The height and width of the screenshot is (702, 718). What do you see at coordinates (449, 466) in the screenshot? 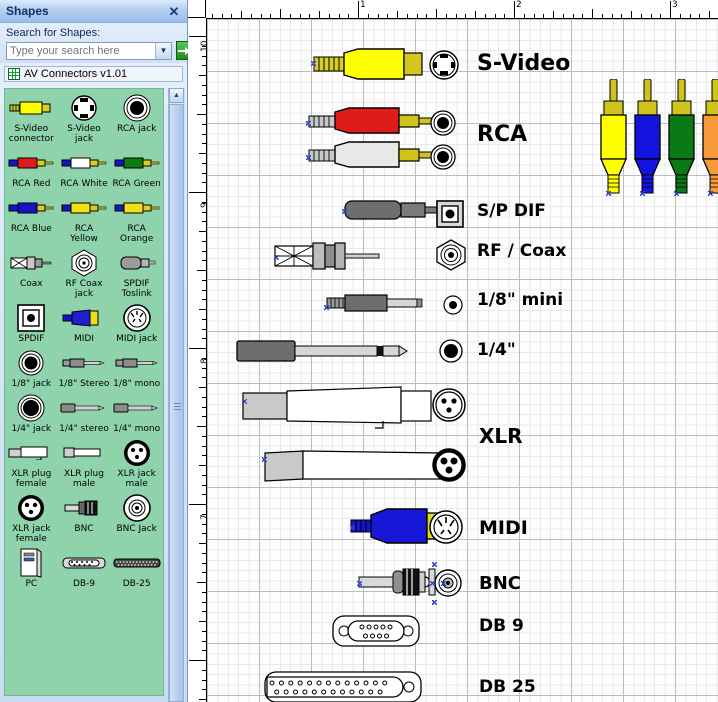
I see `xlr-jack-female` at bounding box center [449, 466].